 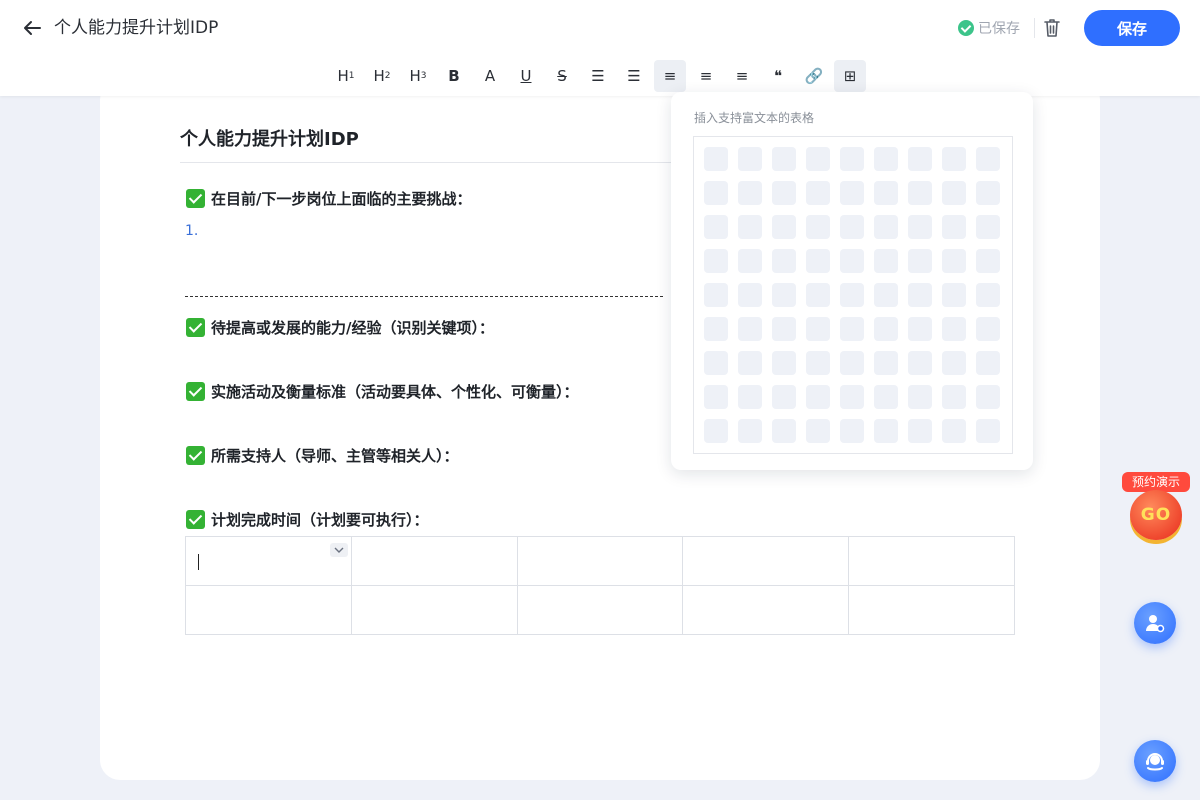 I want to click on list-marker: 1., so click(x=191, y=231).